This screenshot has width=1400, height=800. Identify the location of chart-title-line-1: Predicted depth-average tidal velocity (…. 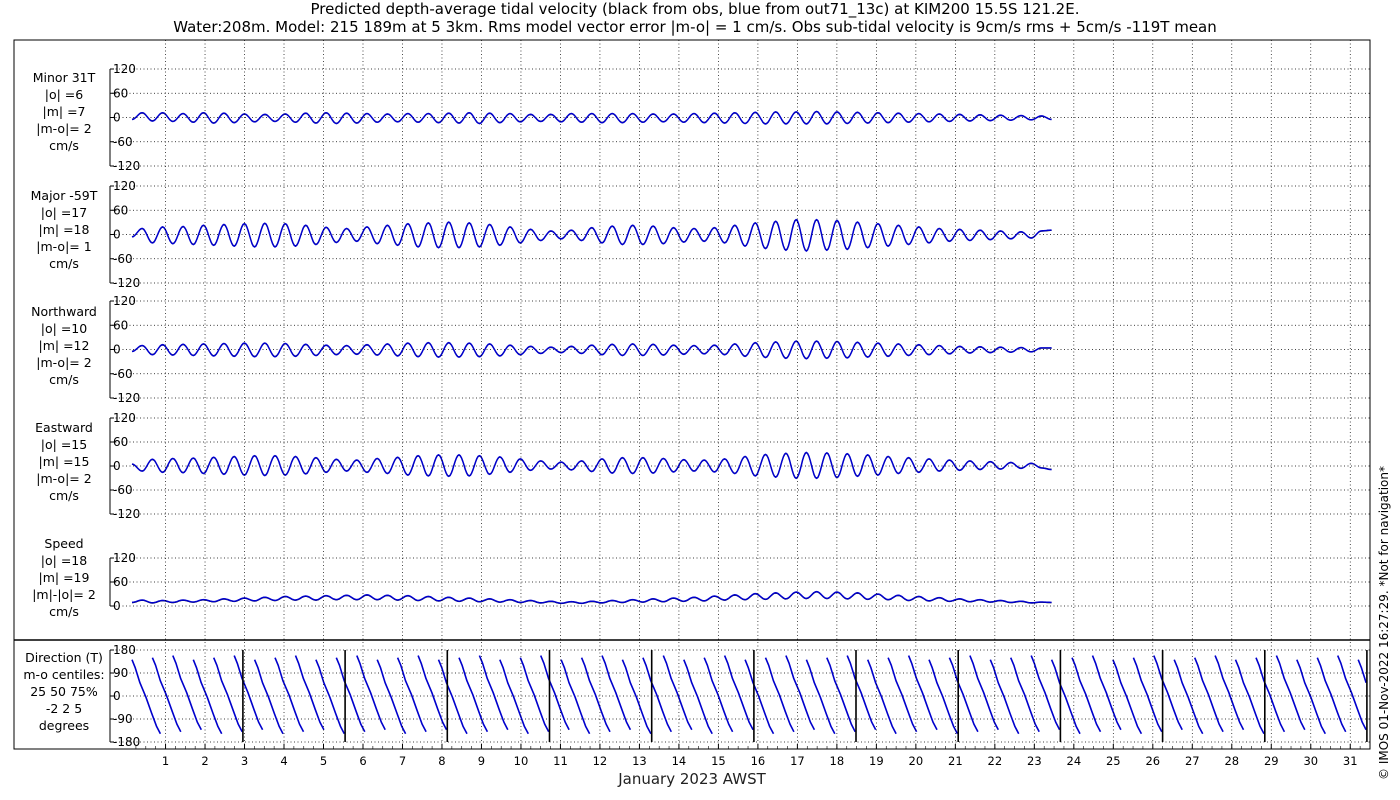
(695, 9).